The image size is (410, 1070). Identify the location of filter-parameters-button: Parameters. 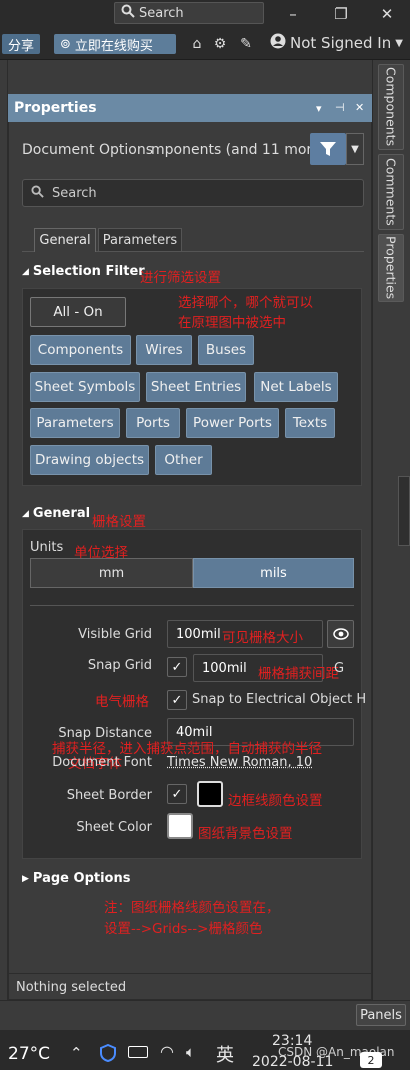
(75, 423).